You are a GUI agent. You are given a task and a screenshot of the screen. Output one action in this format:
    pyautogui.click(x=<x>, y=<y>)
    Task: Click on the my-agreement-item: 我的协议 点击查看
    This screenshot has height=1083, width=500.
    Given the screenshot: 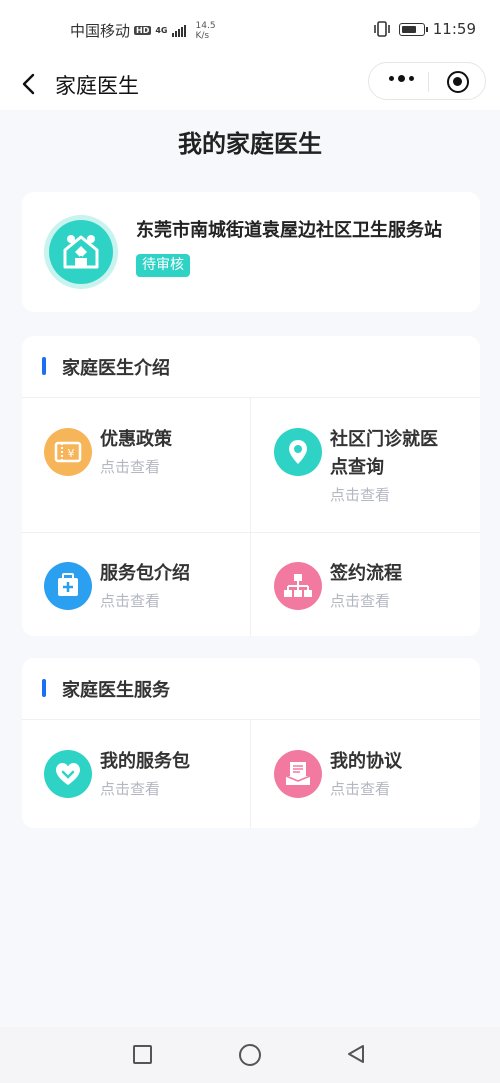 What is the action you would take?
    pyautogui.click(x=374, y=780)
    